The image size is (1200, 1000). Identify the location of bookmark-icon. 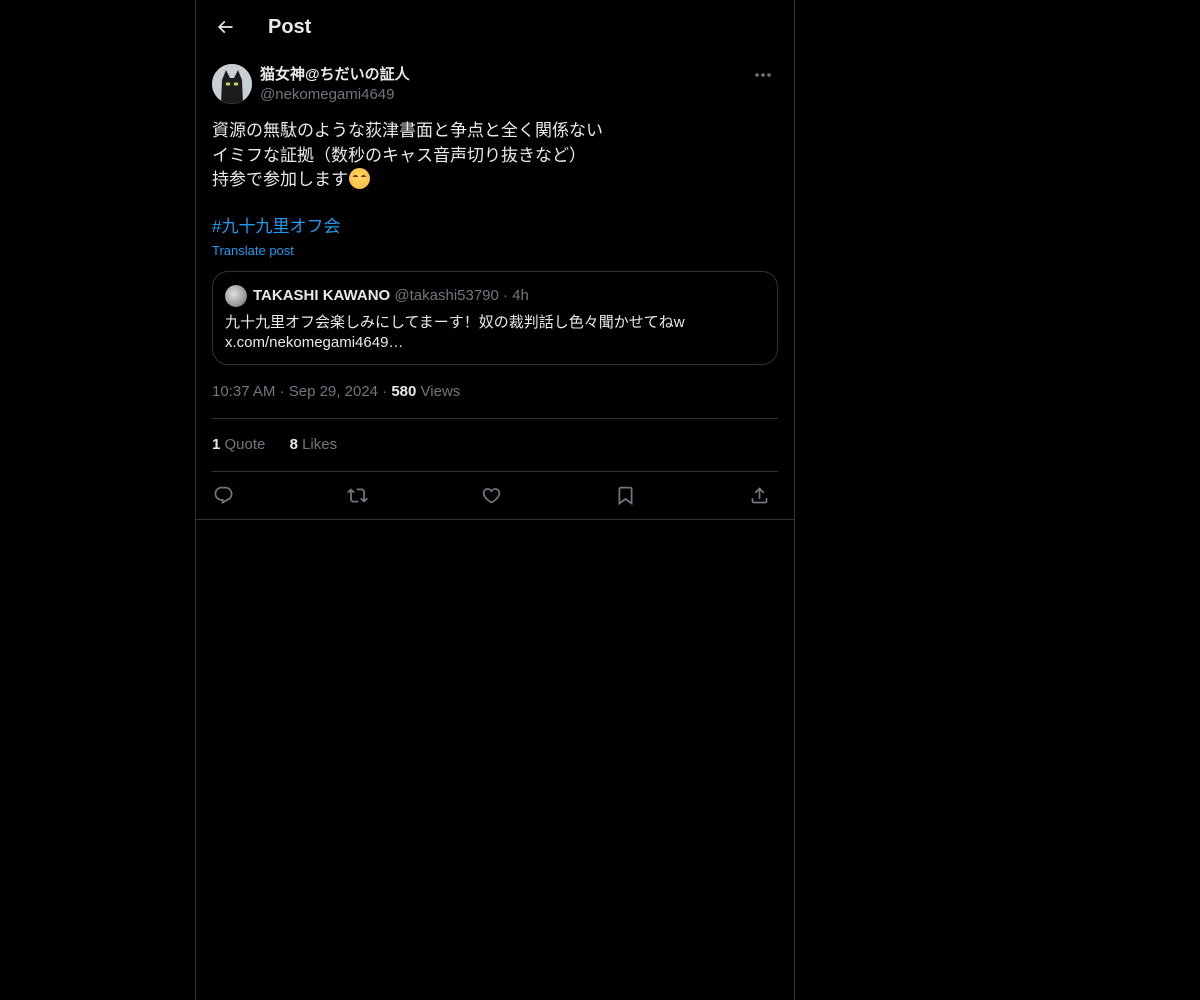
(625, 495).